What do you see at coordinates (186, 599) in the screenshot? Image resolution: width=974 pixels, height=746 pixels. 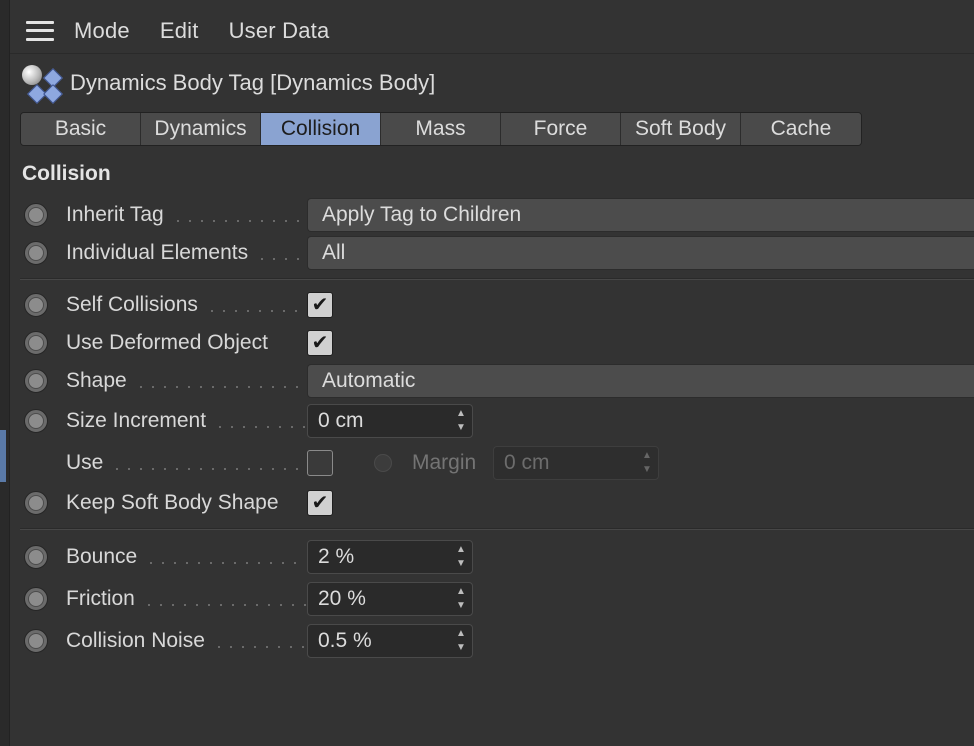 I see `label-friction: Friction` at bounding box center [186, 599].